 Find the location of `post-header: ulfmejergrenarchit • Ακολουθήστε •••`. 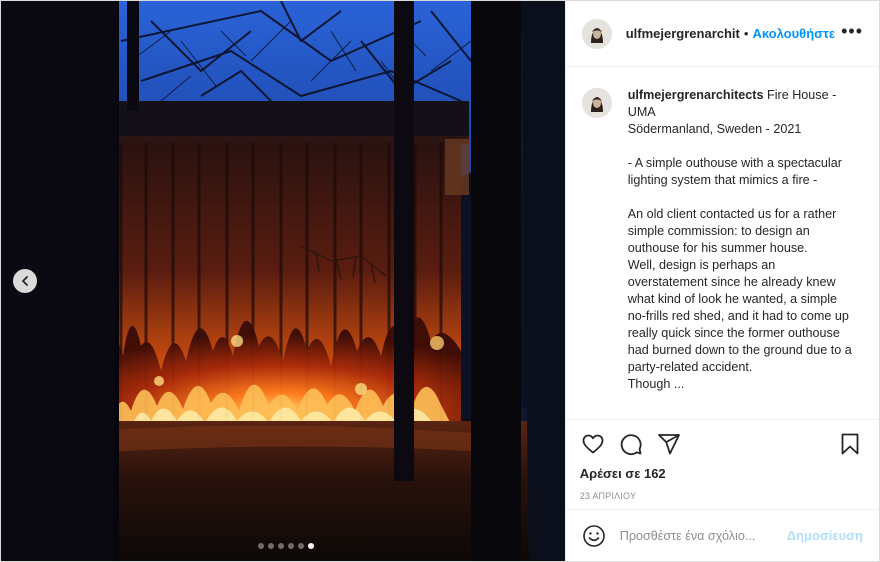

post-header: ulfmejergrenarchit • Ακολουθήστε ••• is located at coordinates (722, 34).